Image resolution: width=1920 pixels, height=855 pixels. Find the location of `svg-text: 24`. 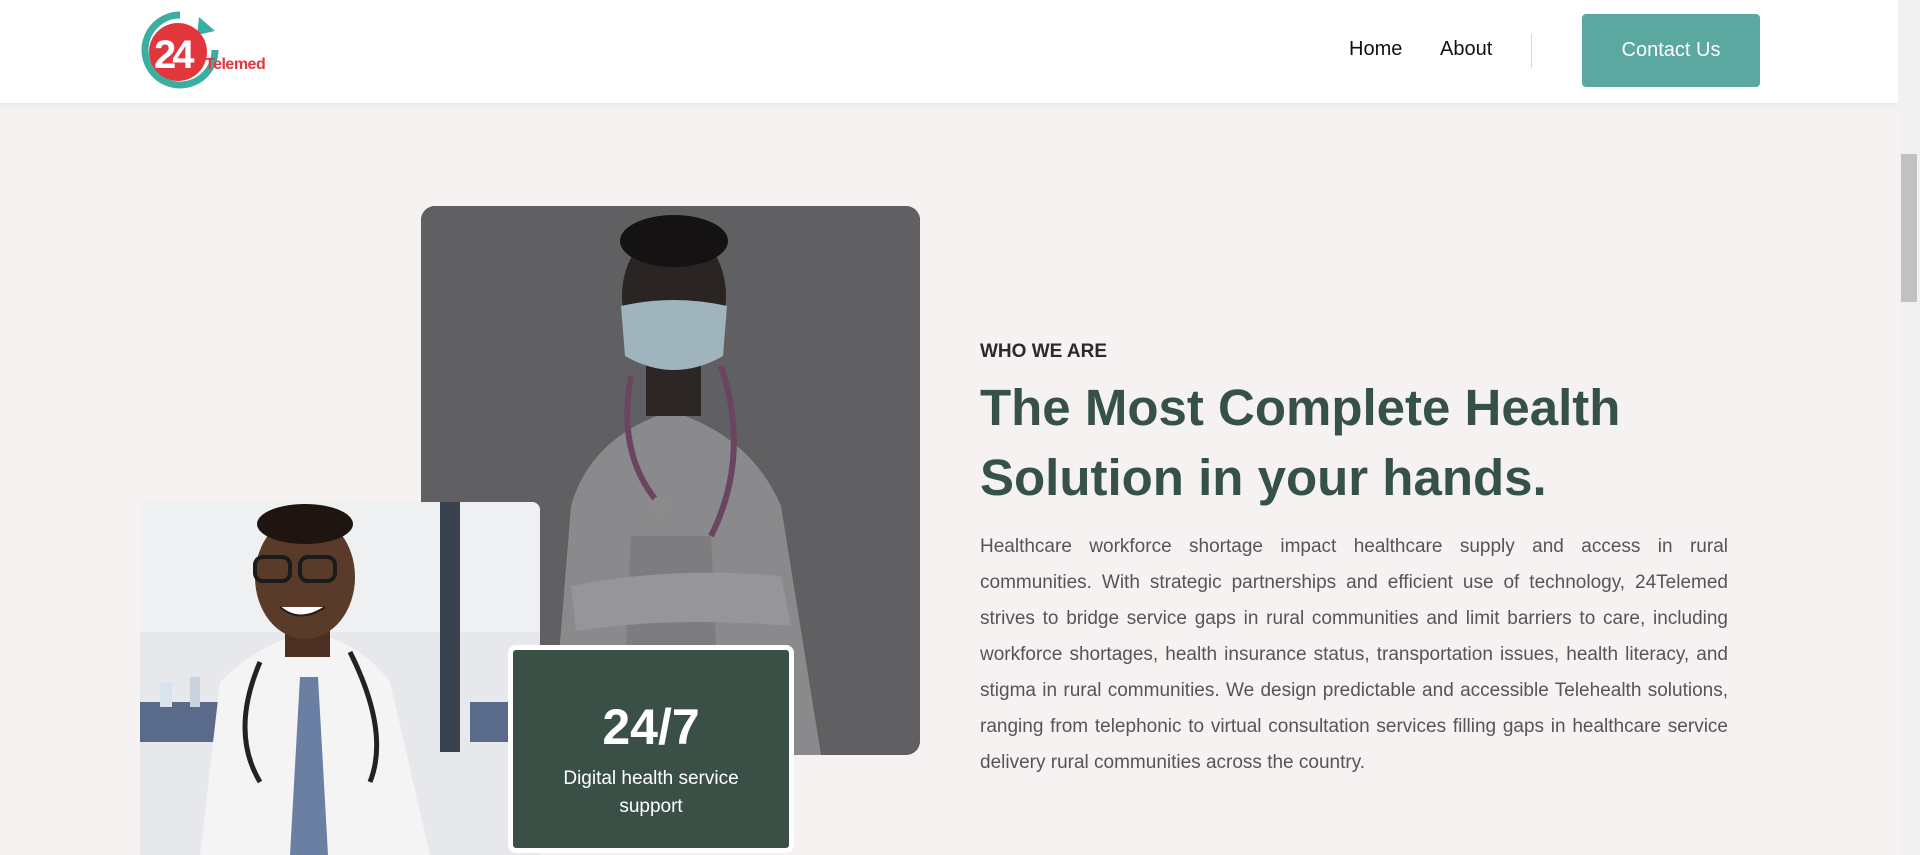

svg-text: 24 is located at coordinates (174, 55).